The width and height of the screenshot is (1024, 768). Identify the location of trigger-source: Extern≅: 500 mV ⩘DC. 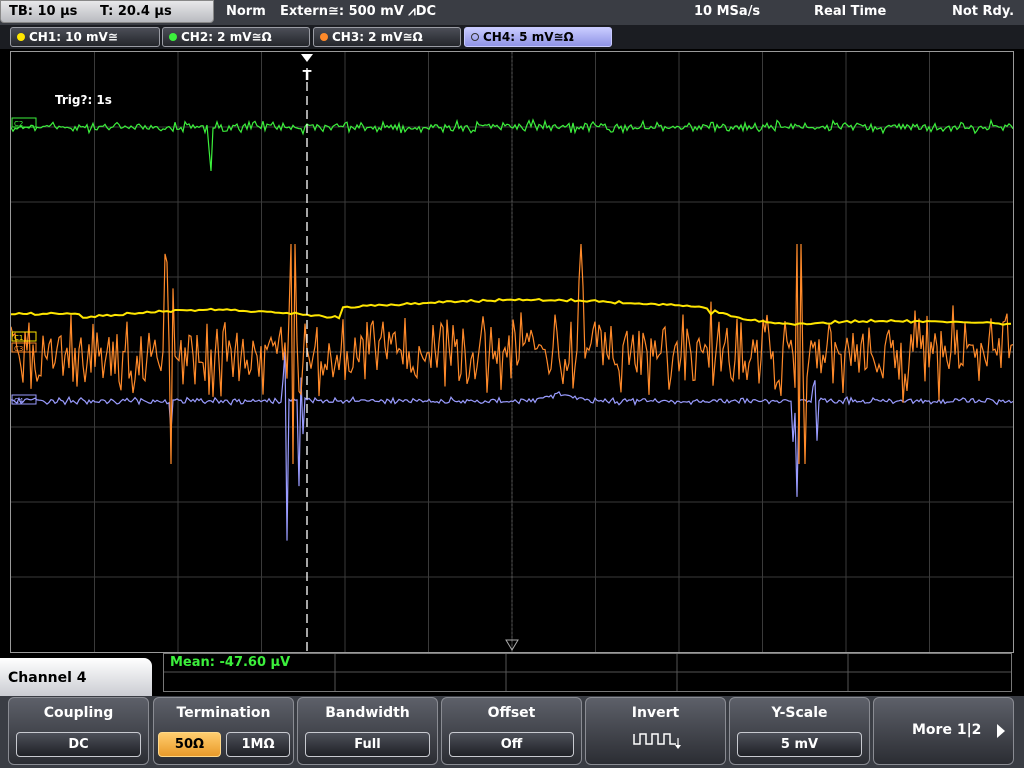
(358, 12).